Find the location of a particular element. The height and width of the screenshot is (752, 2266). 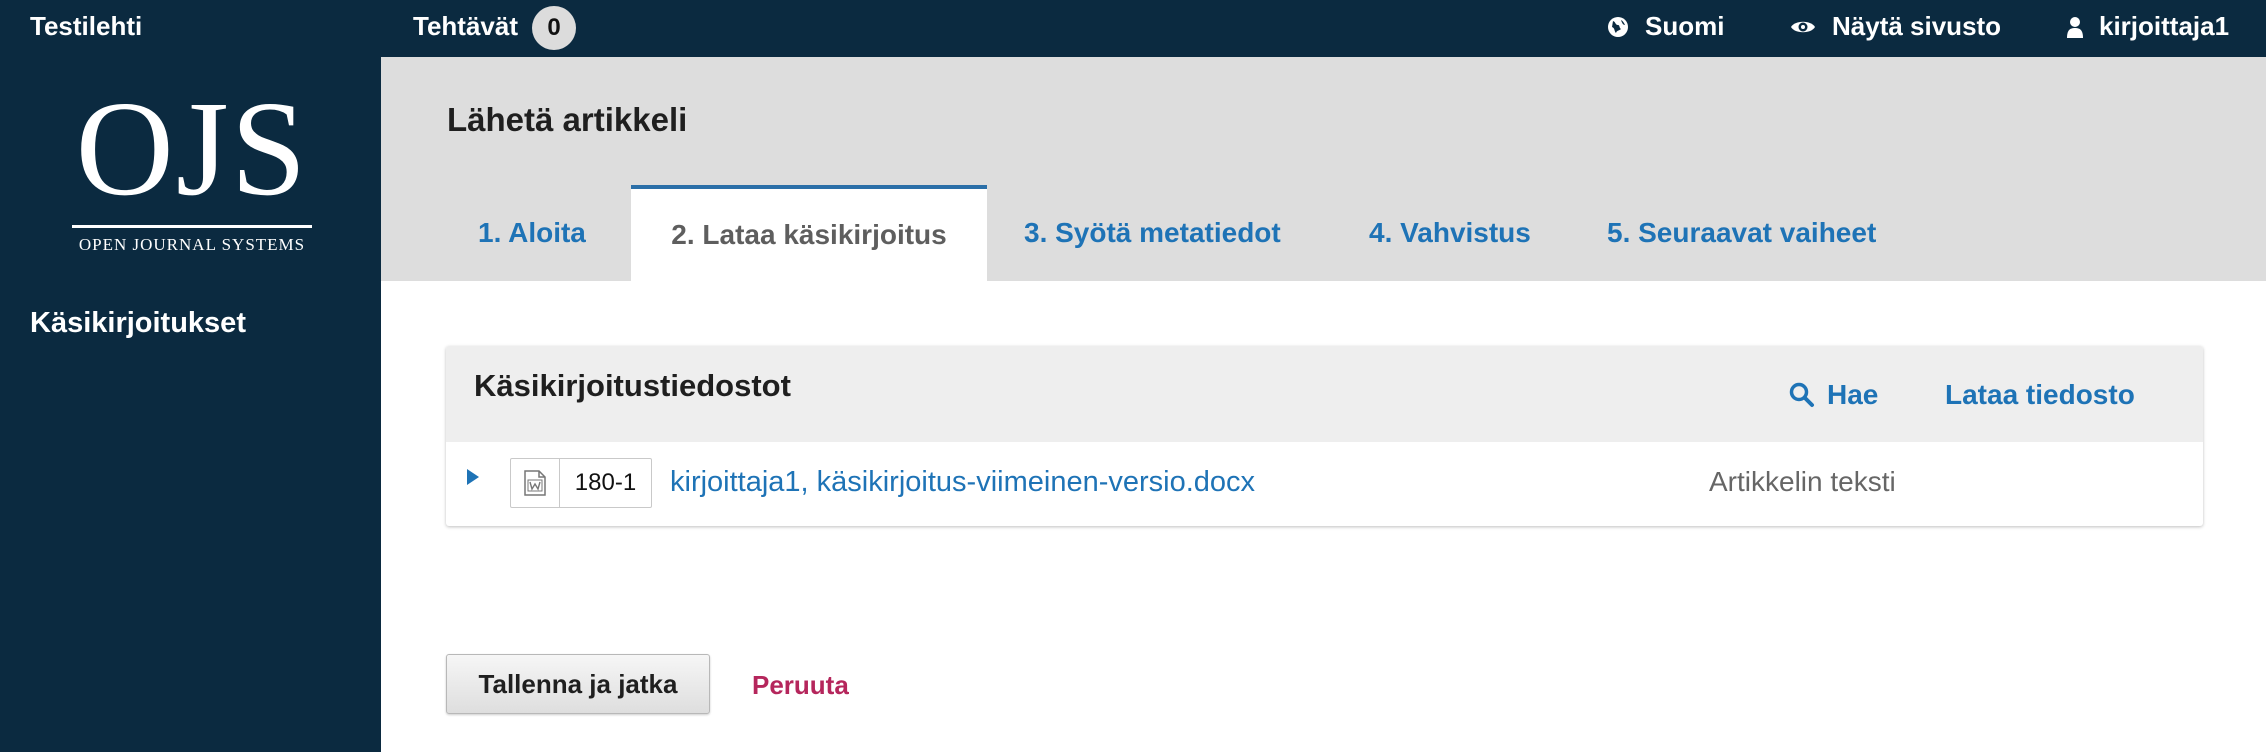

word-document-icon is located at coordinates (535, 483).